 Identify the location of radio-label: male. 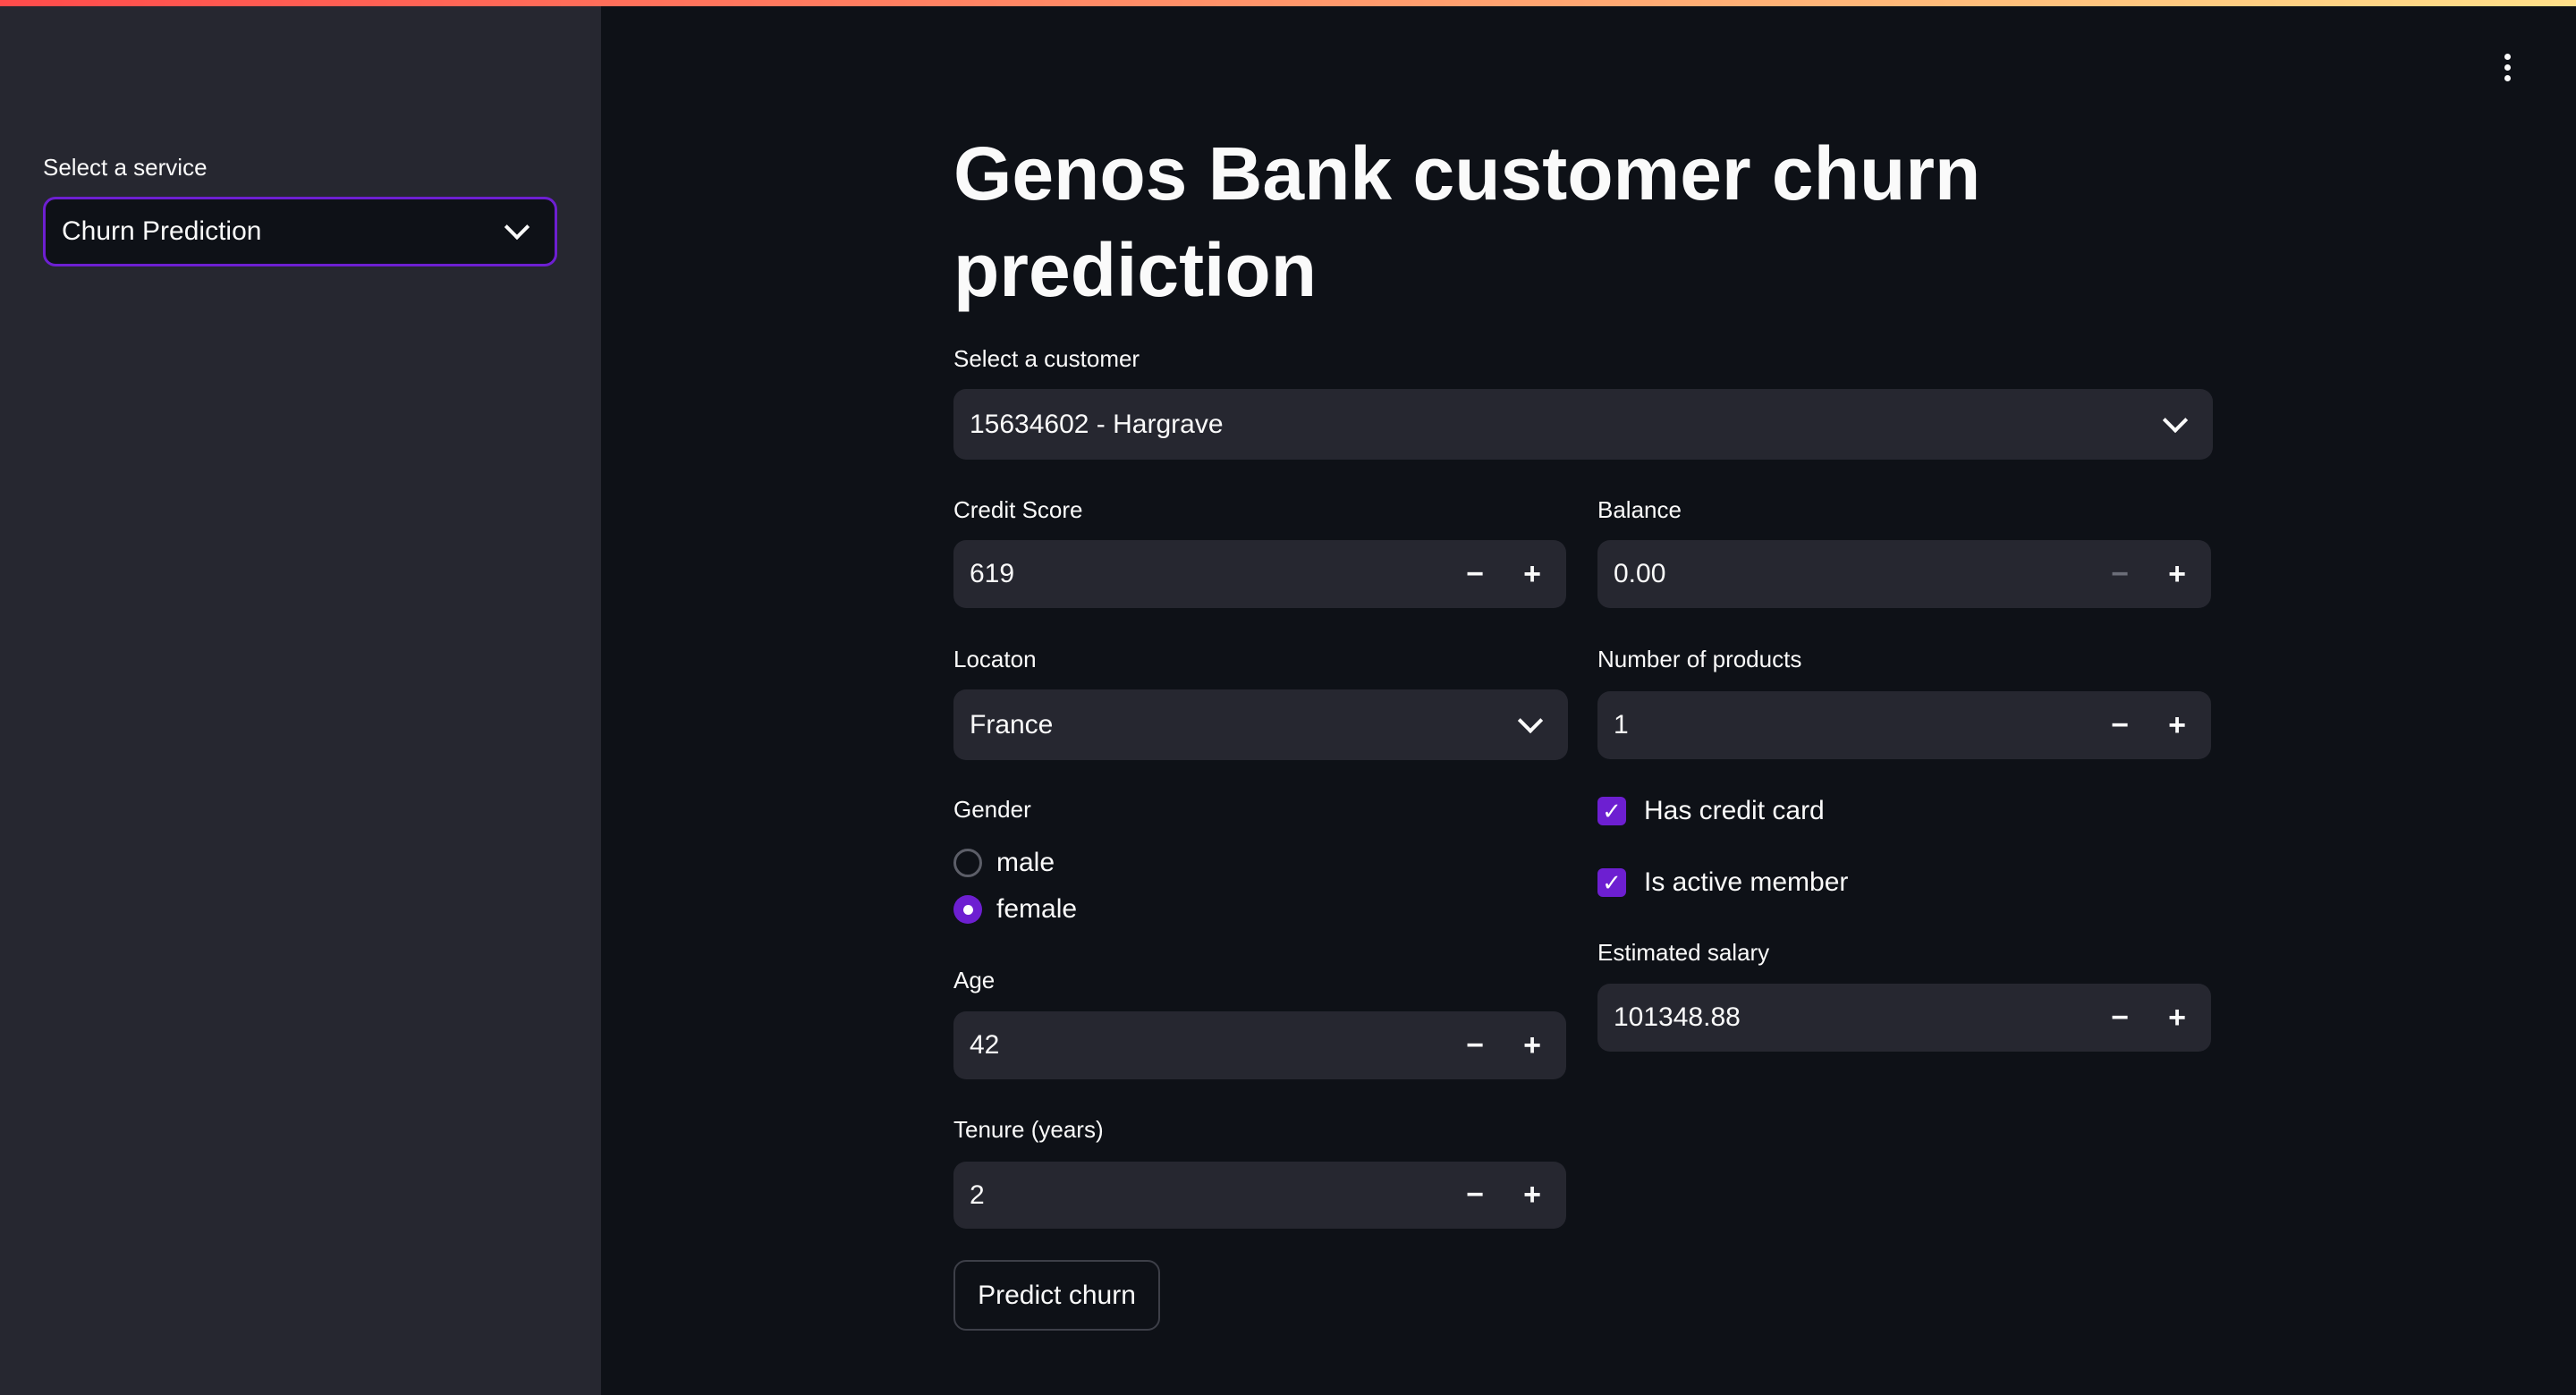
(1025, 862).